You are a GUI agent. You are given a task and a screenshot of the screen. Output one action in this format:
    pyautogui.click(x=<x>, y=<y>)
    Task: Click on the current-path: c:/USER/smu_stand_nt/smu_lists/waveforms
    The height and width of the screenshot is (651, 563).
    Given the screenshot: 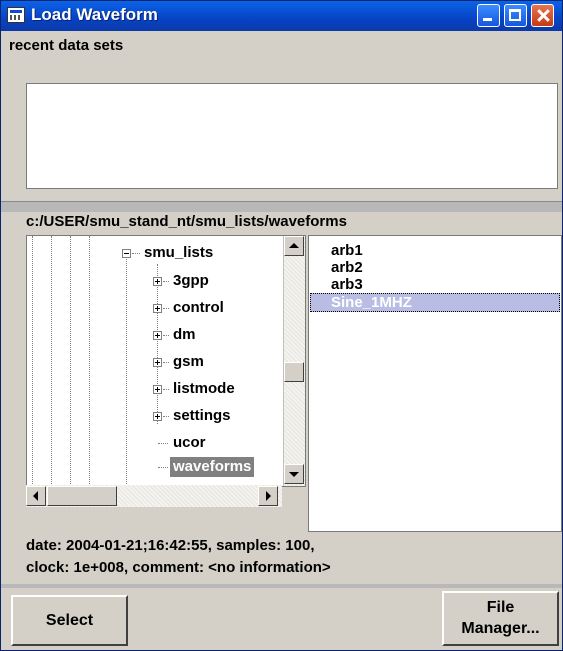 What is the action you would take?
    pyautogui.click(x=186, y=221)
    